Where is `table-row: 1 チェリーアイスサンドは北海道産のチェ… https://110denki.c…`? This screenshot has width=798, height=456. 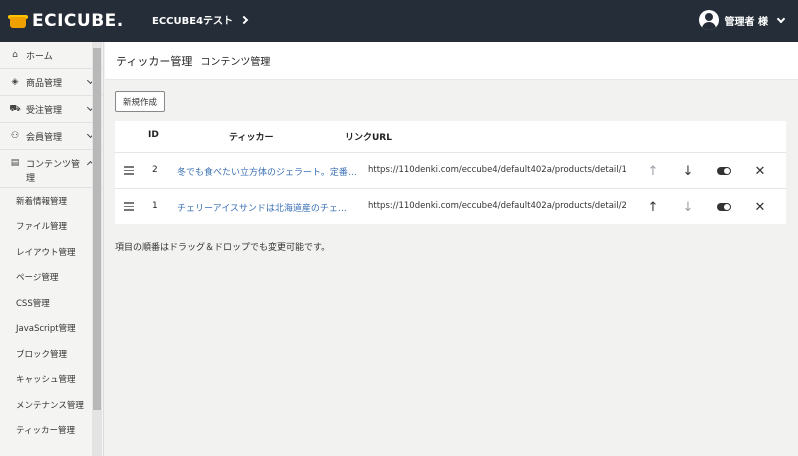 table-row: 1 チェリーアイスサンドは北海道産のチェ… https://110denki.c… is located at coordinates (450, 206).